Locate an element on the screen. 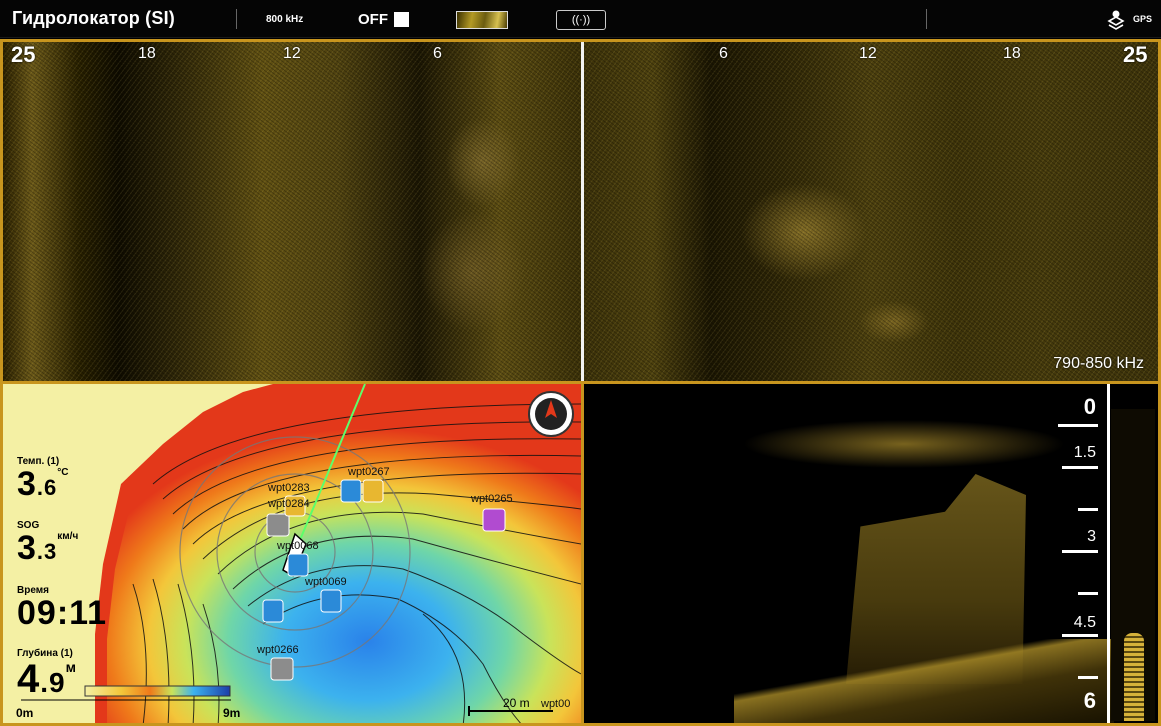  boat-track-line is located at coordinates (582, 211).